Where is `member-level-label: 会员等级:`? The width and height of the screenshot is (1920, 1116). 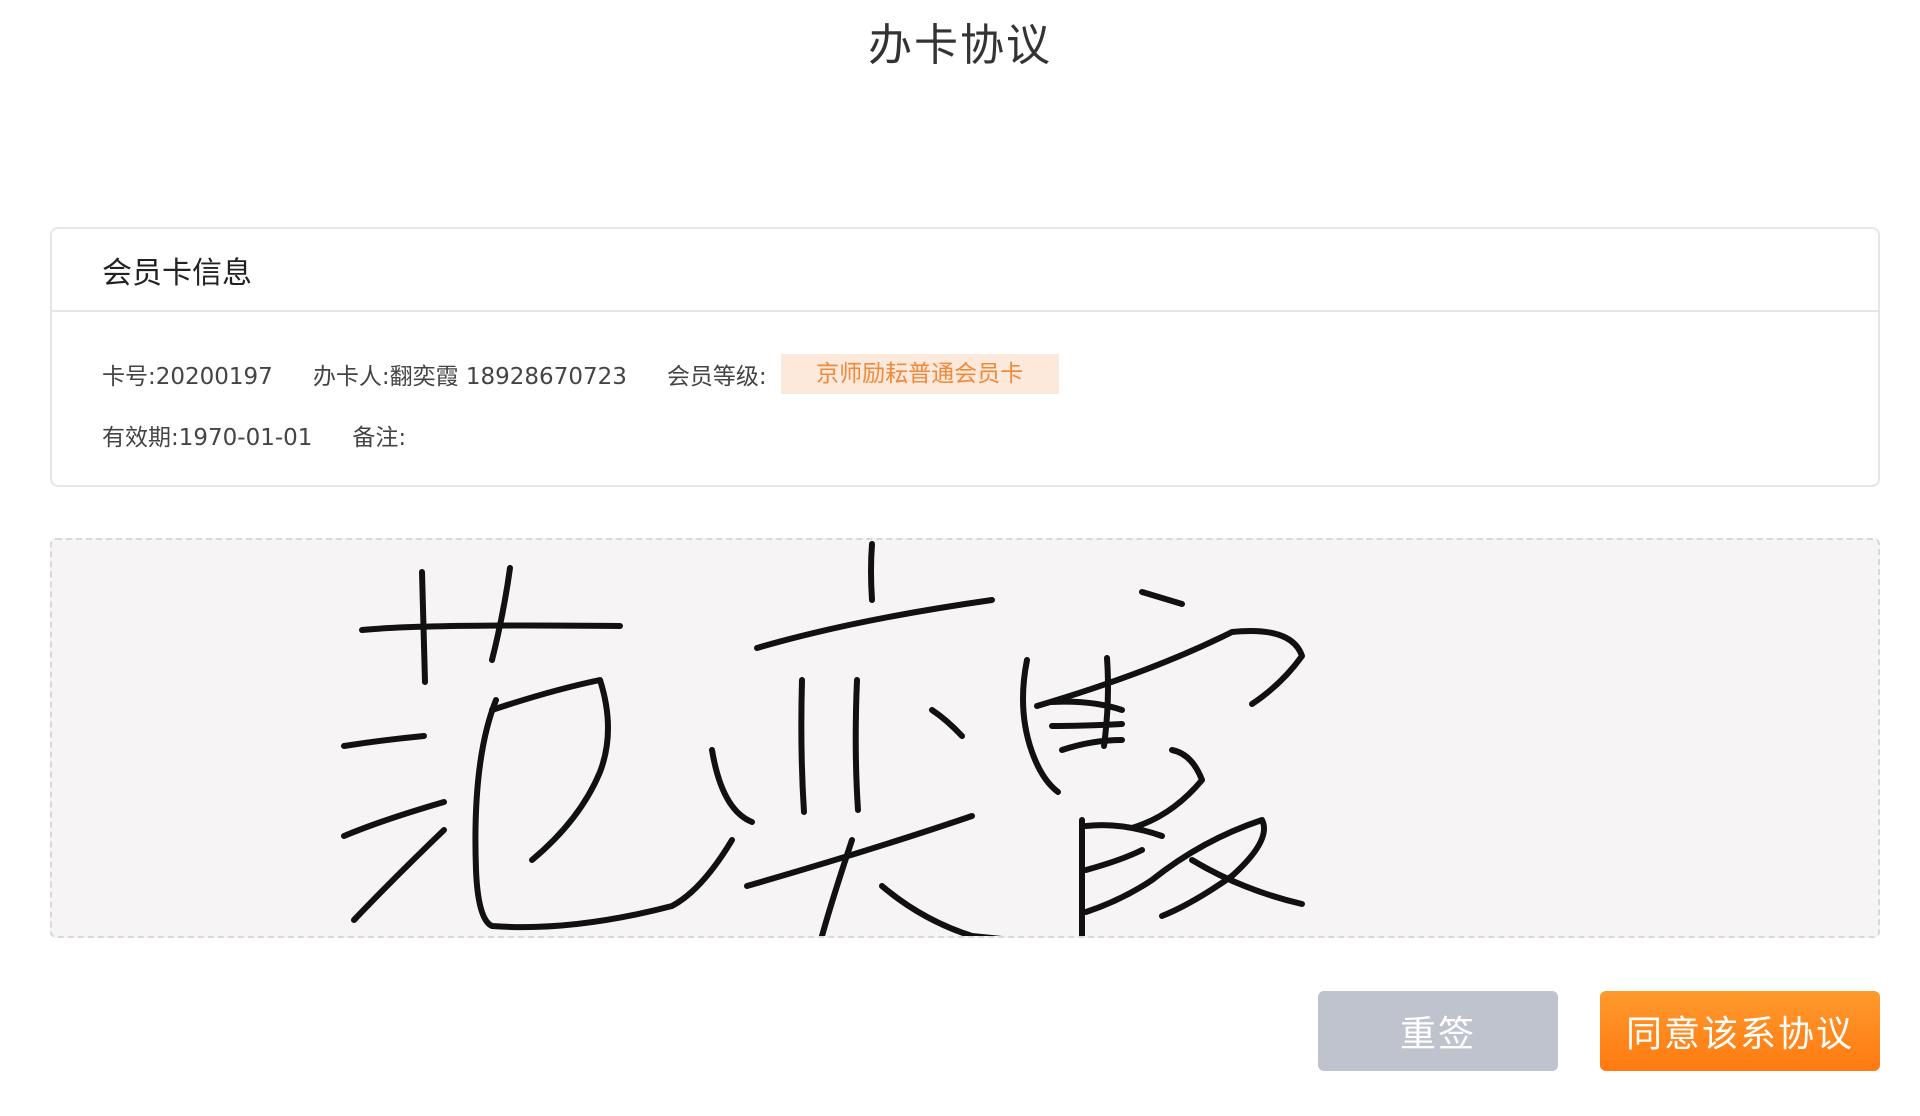
member-level-label: 会员等级: is located at coordinates (716, 377).